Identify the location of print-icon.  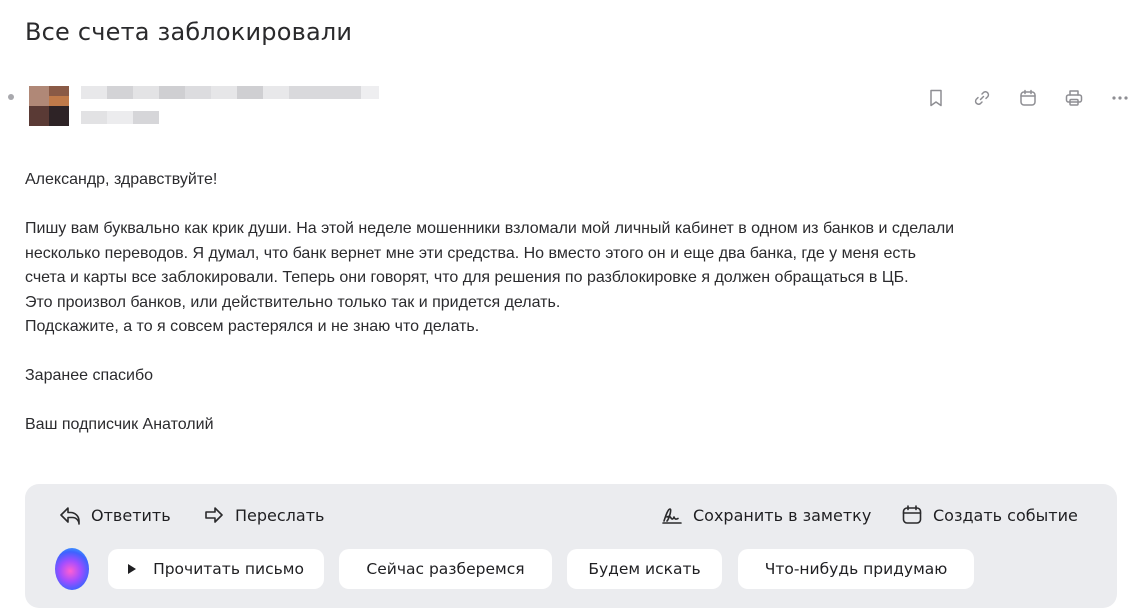
(1074, 98).